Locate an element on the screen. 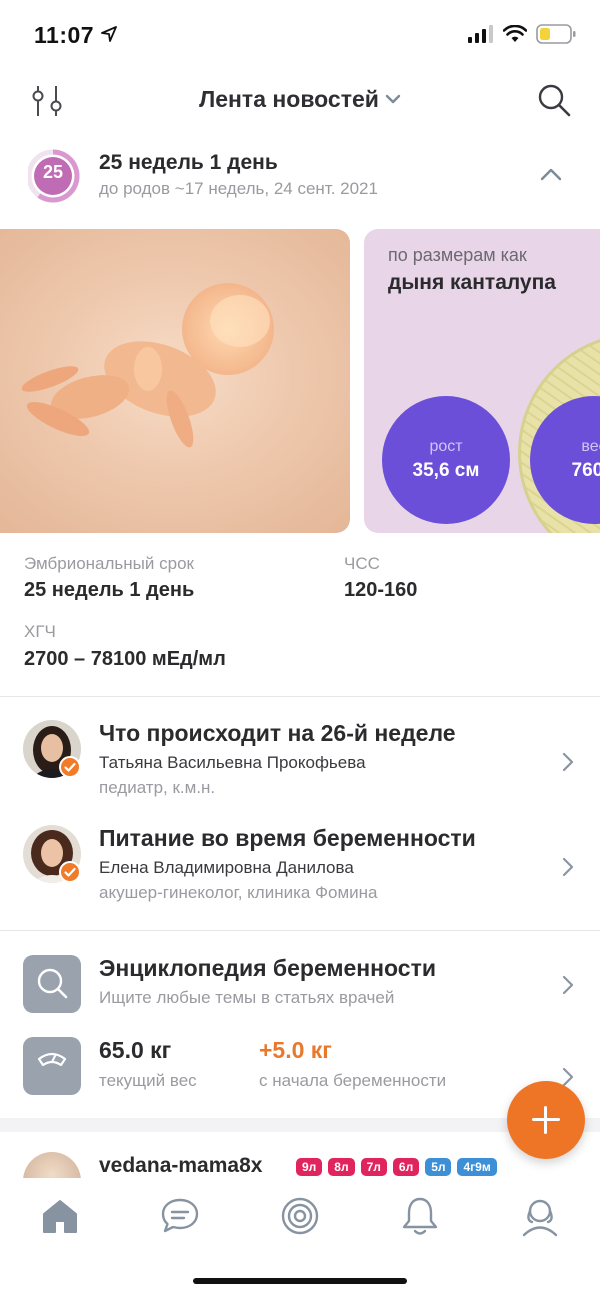 This screenshot has height=1297, width=600. height-bubble: рост 35,6 см is located at coordinates (446, 460).